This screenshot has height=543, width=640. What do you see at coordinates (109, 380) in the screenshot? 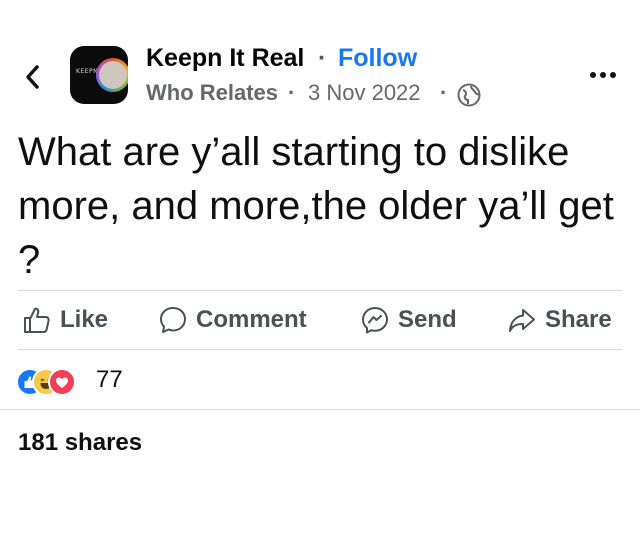
I see `reaction-count: 77` at bounding box center [109, 380].